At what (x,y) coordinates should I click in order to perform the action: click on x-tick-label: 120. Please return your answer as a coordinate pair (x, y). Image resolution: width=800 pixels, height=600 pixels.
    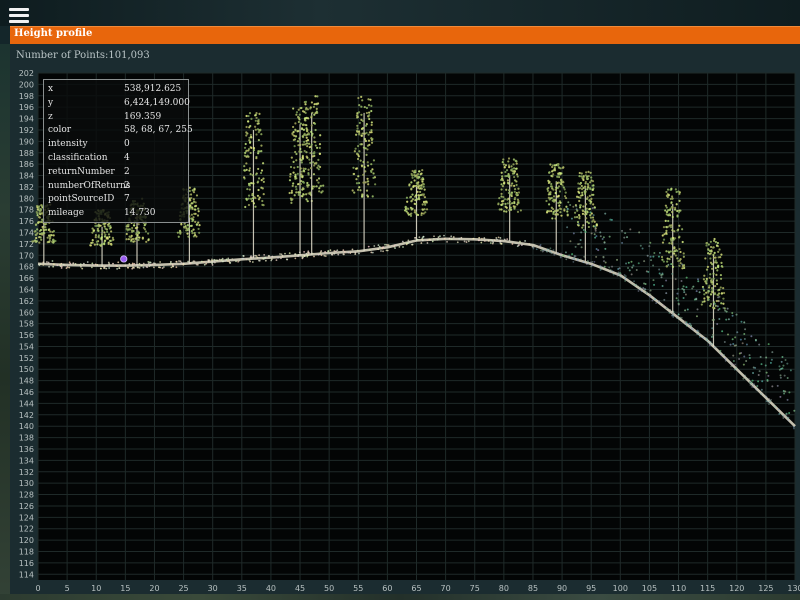
    Looking at the image, I should click on (736, 588).